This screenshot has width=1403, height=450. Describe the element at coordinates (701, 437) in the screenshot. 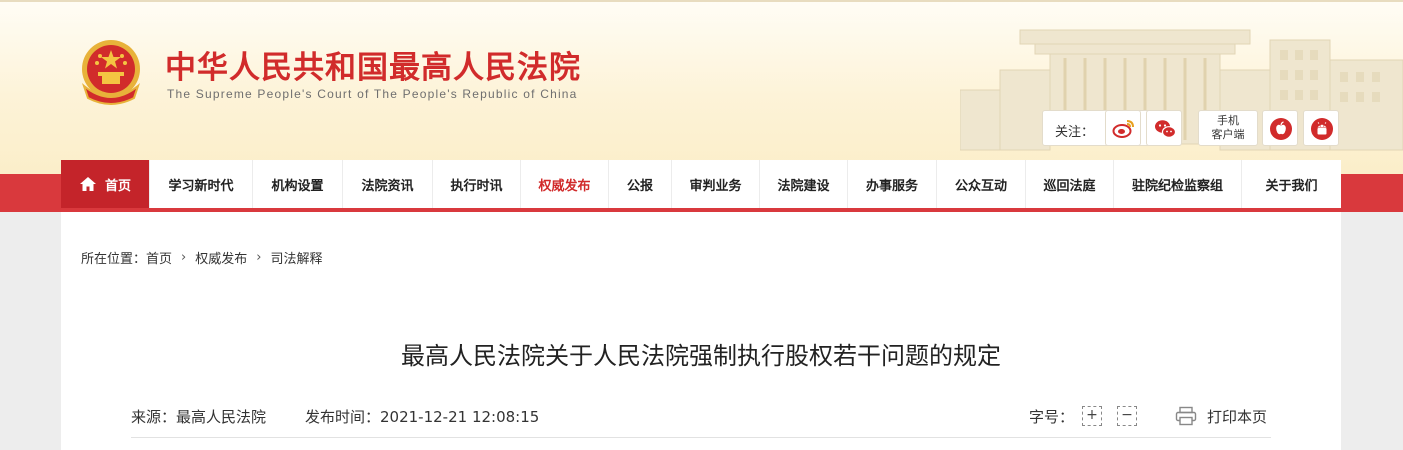

I see `meta-divider` at that location.